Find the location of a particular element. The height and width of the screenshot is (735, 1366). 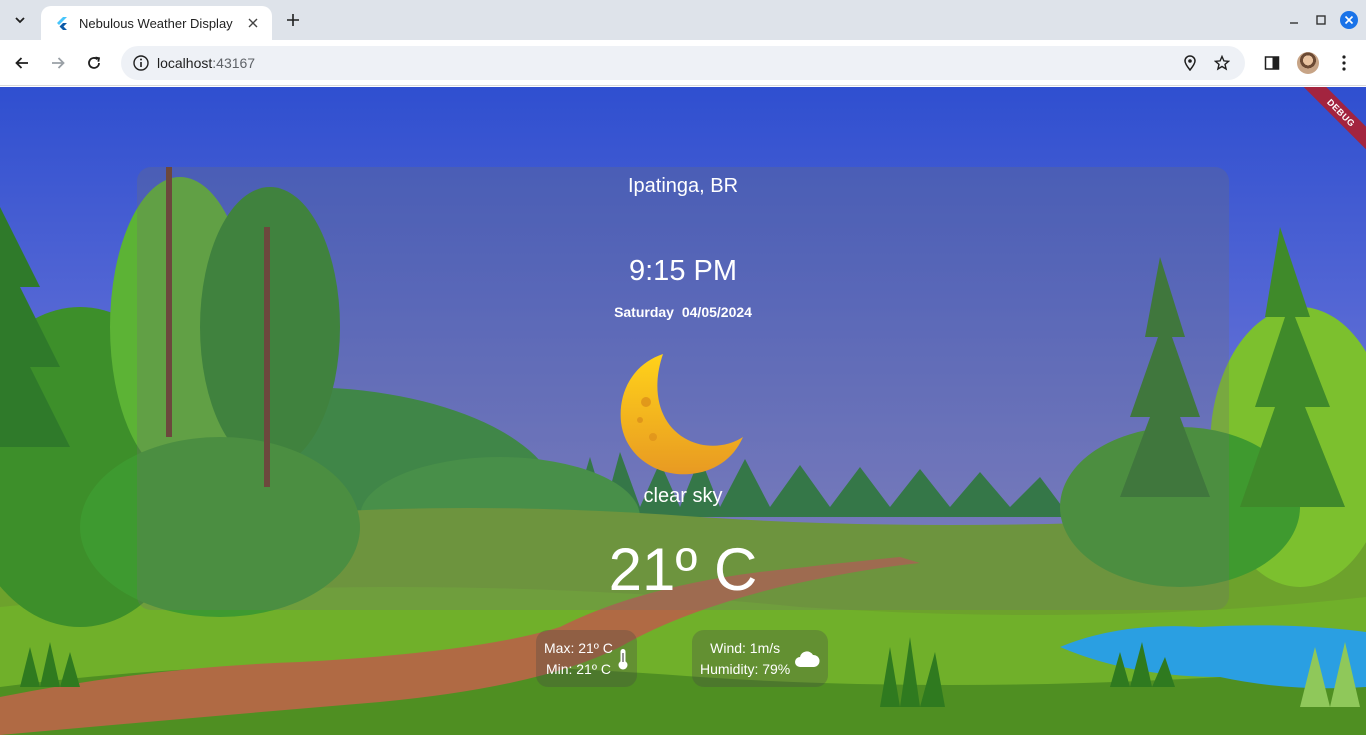

moon-icon is located at coordinates (681, 414).